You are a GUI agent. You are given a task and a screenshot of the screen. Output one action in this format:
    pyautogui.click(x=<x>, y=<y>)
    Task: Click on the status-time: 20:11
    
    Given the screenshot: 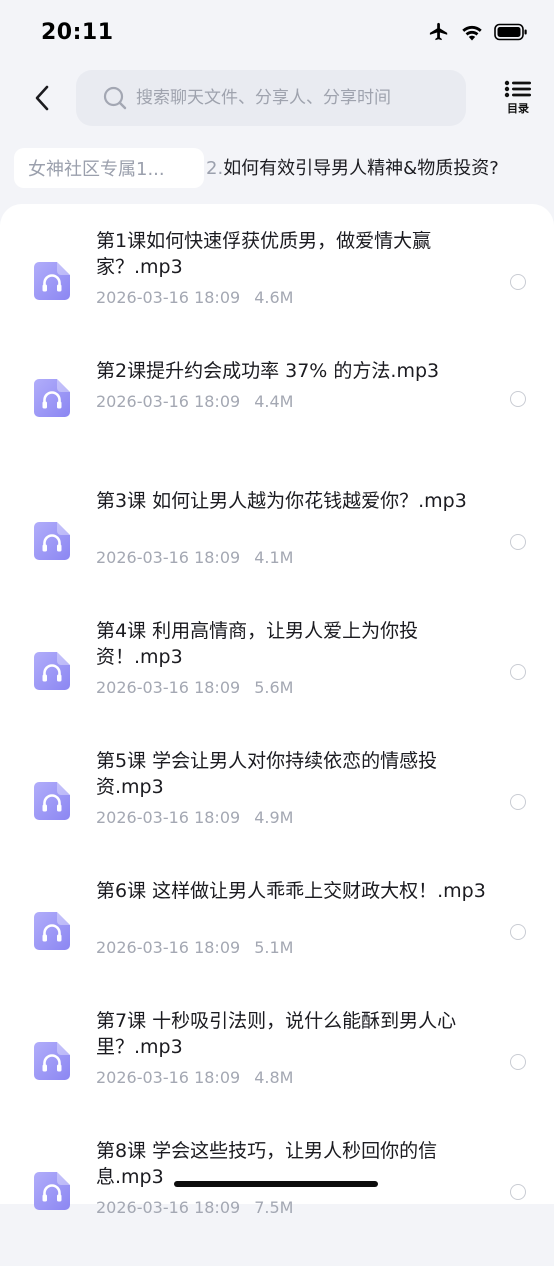 What is the action you would take?
    pyautogui.click(x=77, y=32)
    